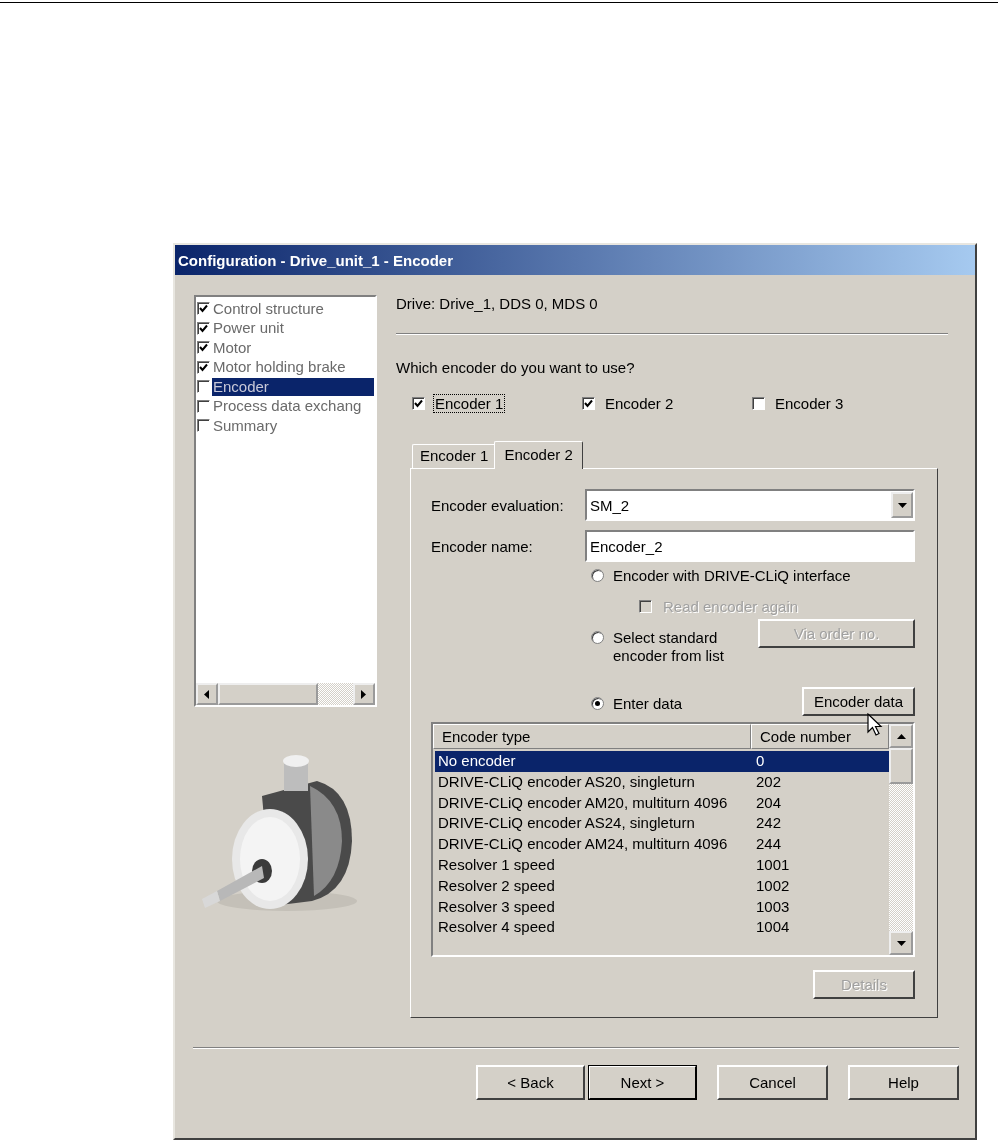 The width and height of the screenshot is (998, 1143). Describe the element at coordinates (232, 347) in the screenshot. I see `step-item: Motor` at that location.